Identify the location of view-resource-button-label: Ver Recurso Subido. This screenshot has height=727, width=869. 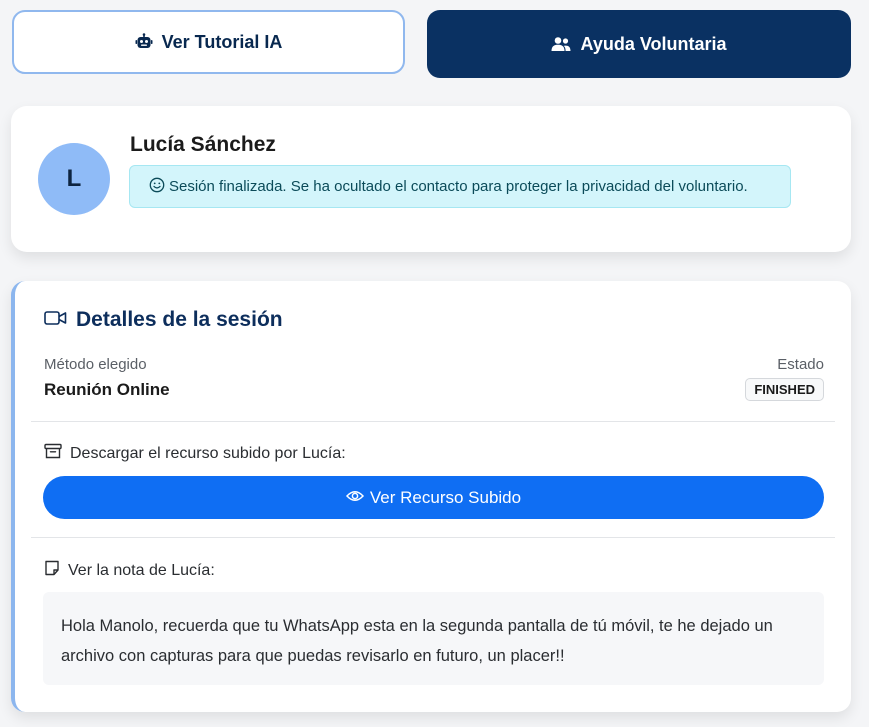
(445, 497).